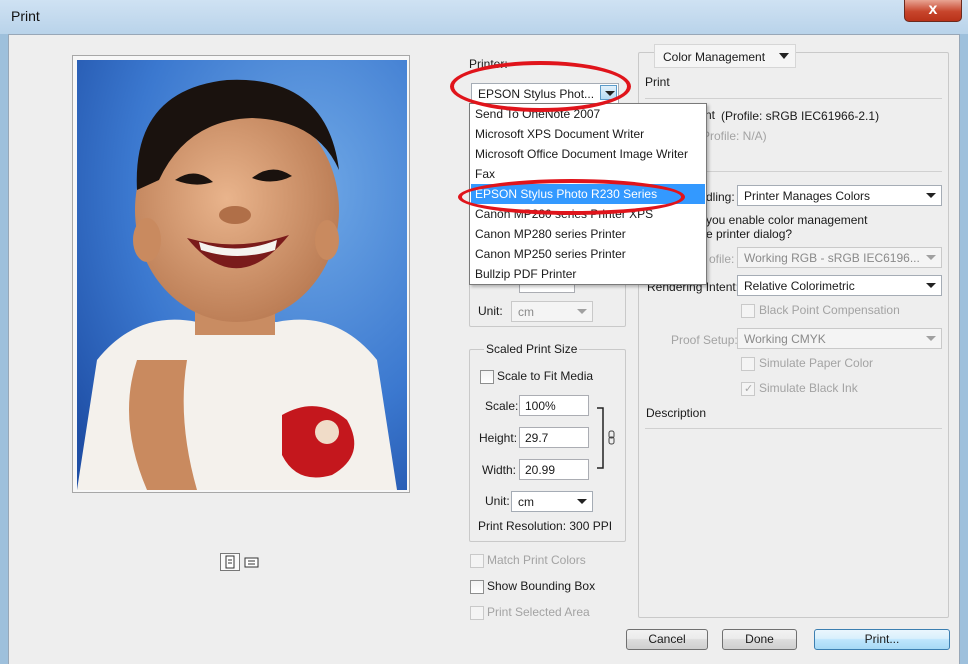 Image resolution: width=968 pixels, height=664 pixels. I want to click on scaled-unit-label: Unit:, so click(497, 501).